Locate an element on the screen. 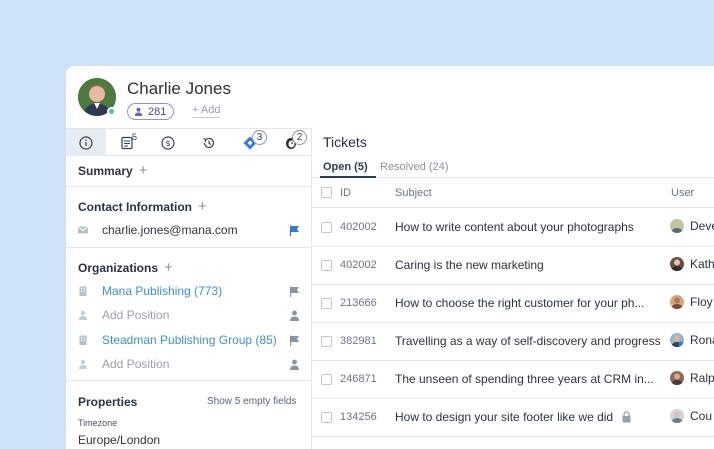 This screenshot has height=449, width=714. tickets-table-header: ID Subject User is located at coordinates (513, 193).